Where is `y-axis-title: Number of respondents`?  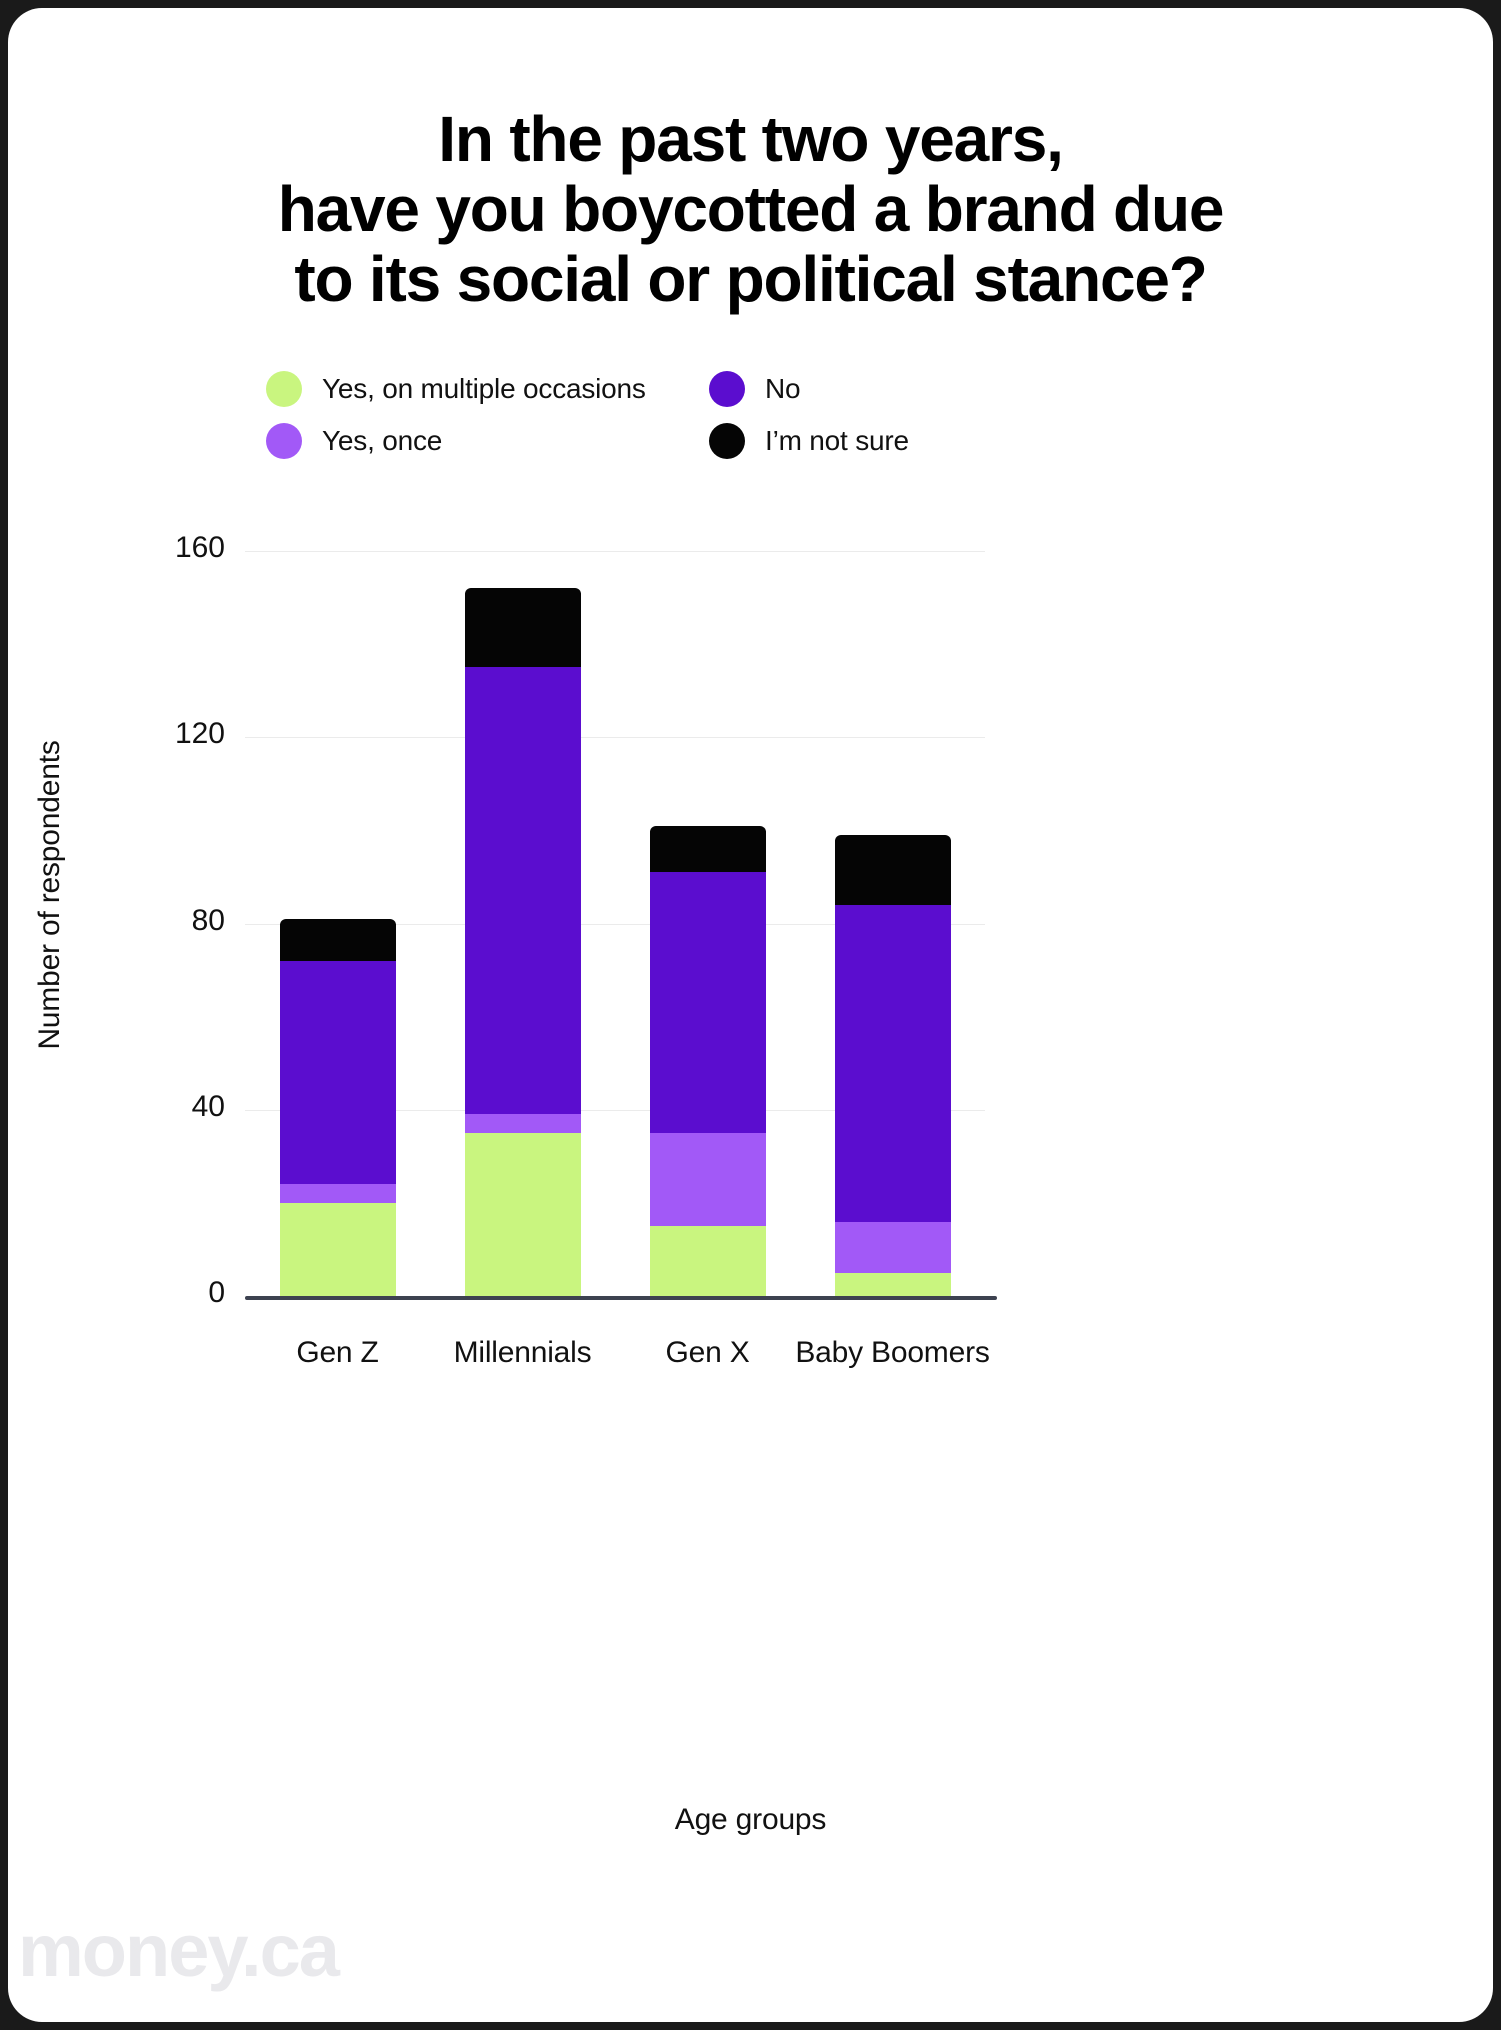
y-axis-title: Number of respondents is located at coordinates (49, 895).